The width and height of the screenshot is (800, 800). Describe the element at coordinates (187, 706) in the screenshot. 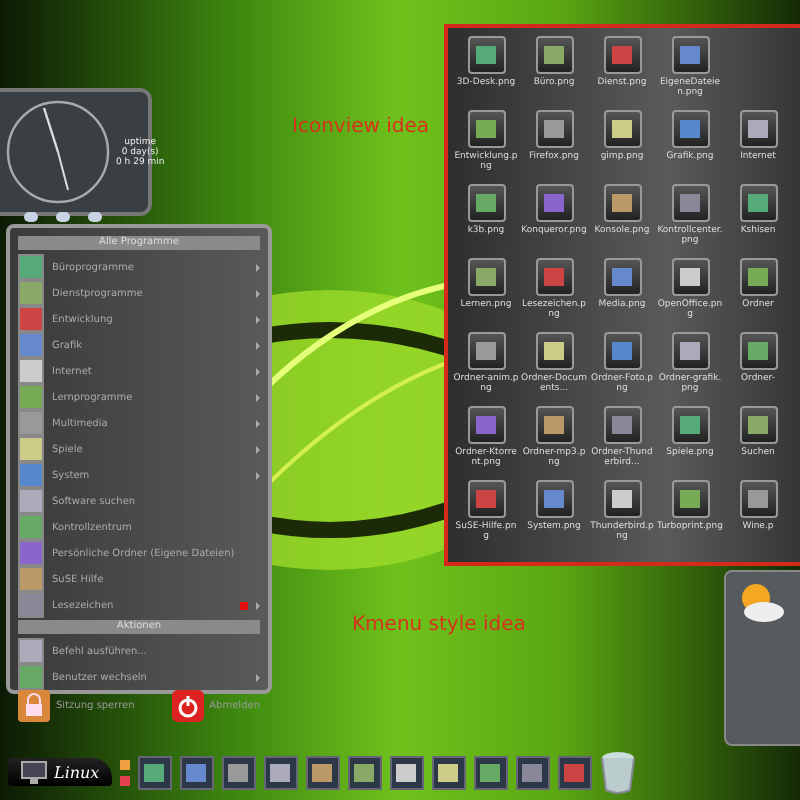

I see `power-icon` at that location.